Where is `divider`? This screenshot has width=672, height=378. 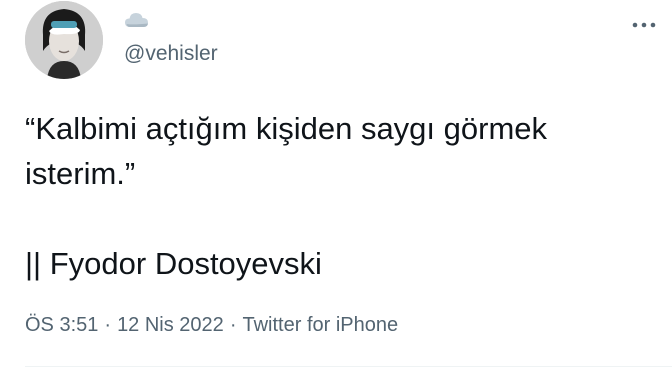
divider is located at coordinates (348, 366).